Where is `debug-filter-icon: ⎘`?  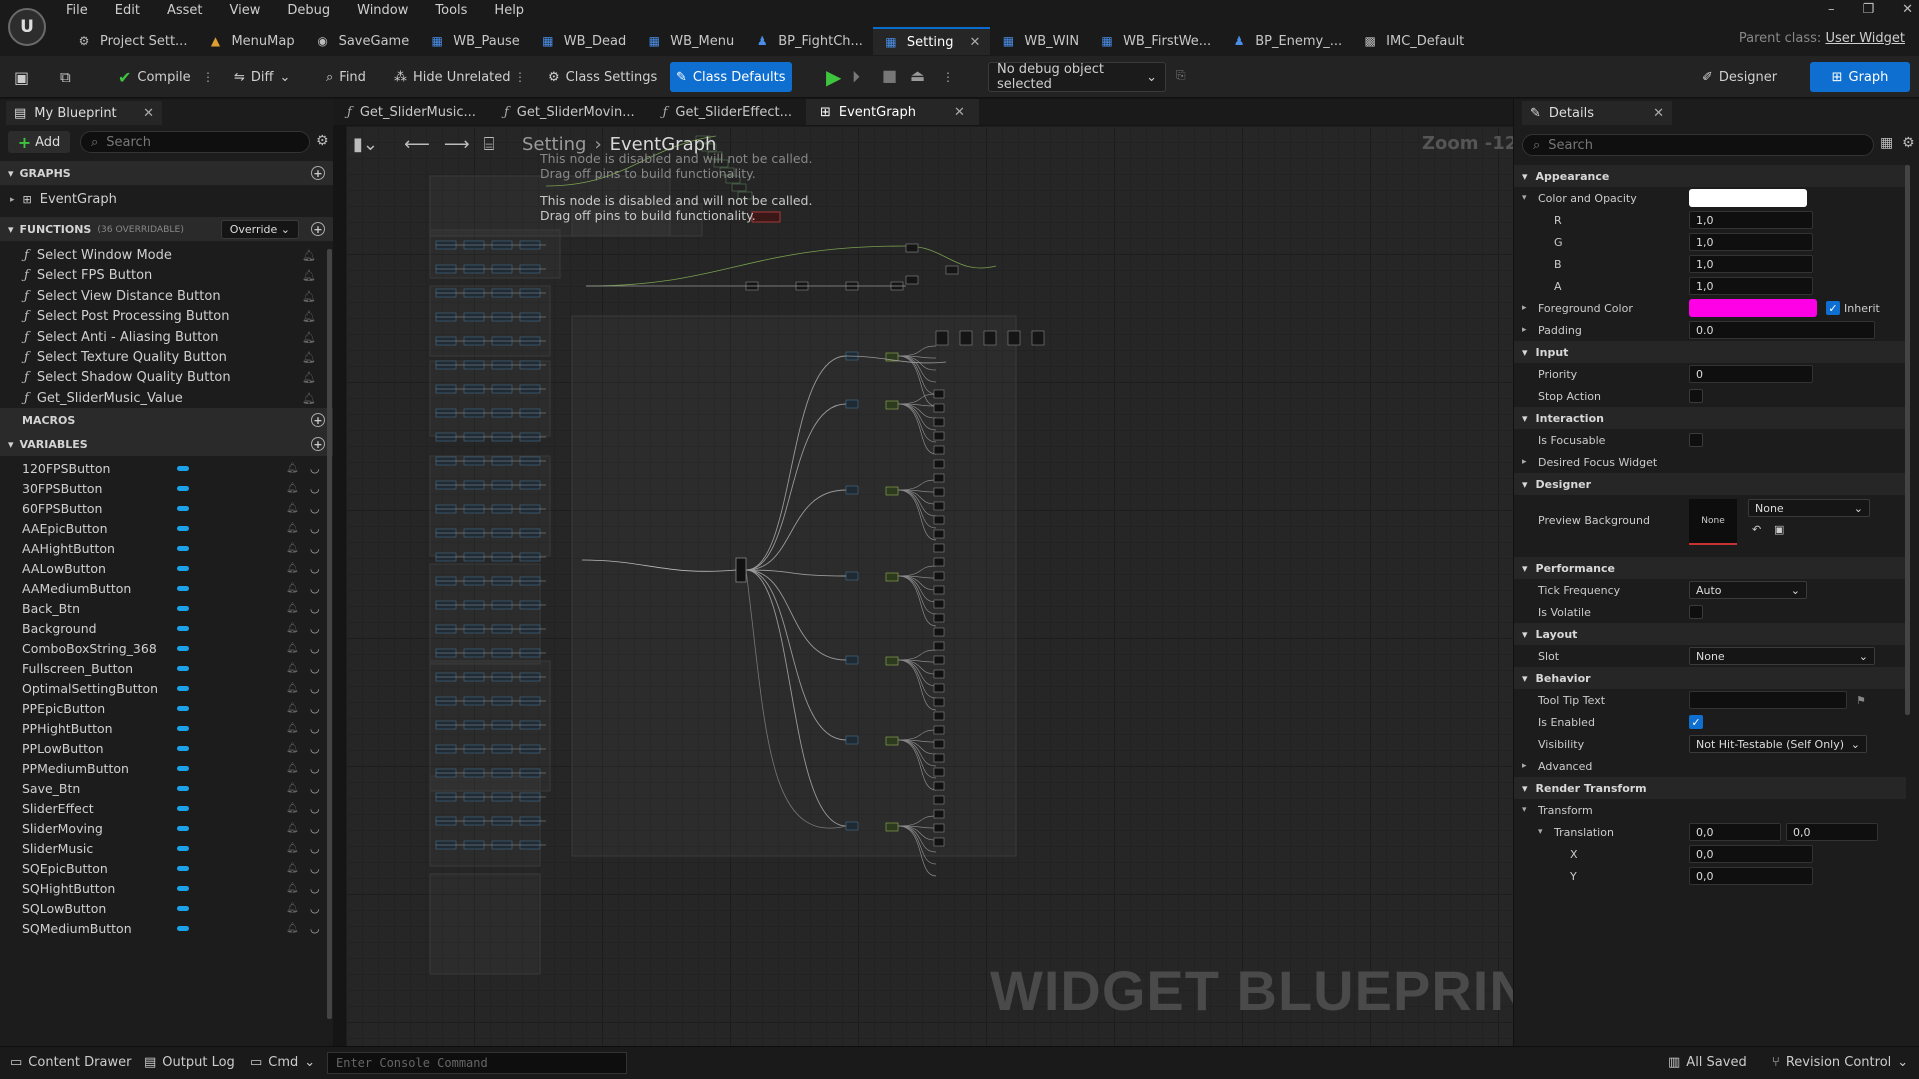 debug-filter-icon: ⎘ is located at coordinates (1181, 75).